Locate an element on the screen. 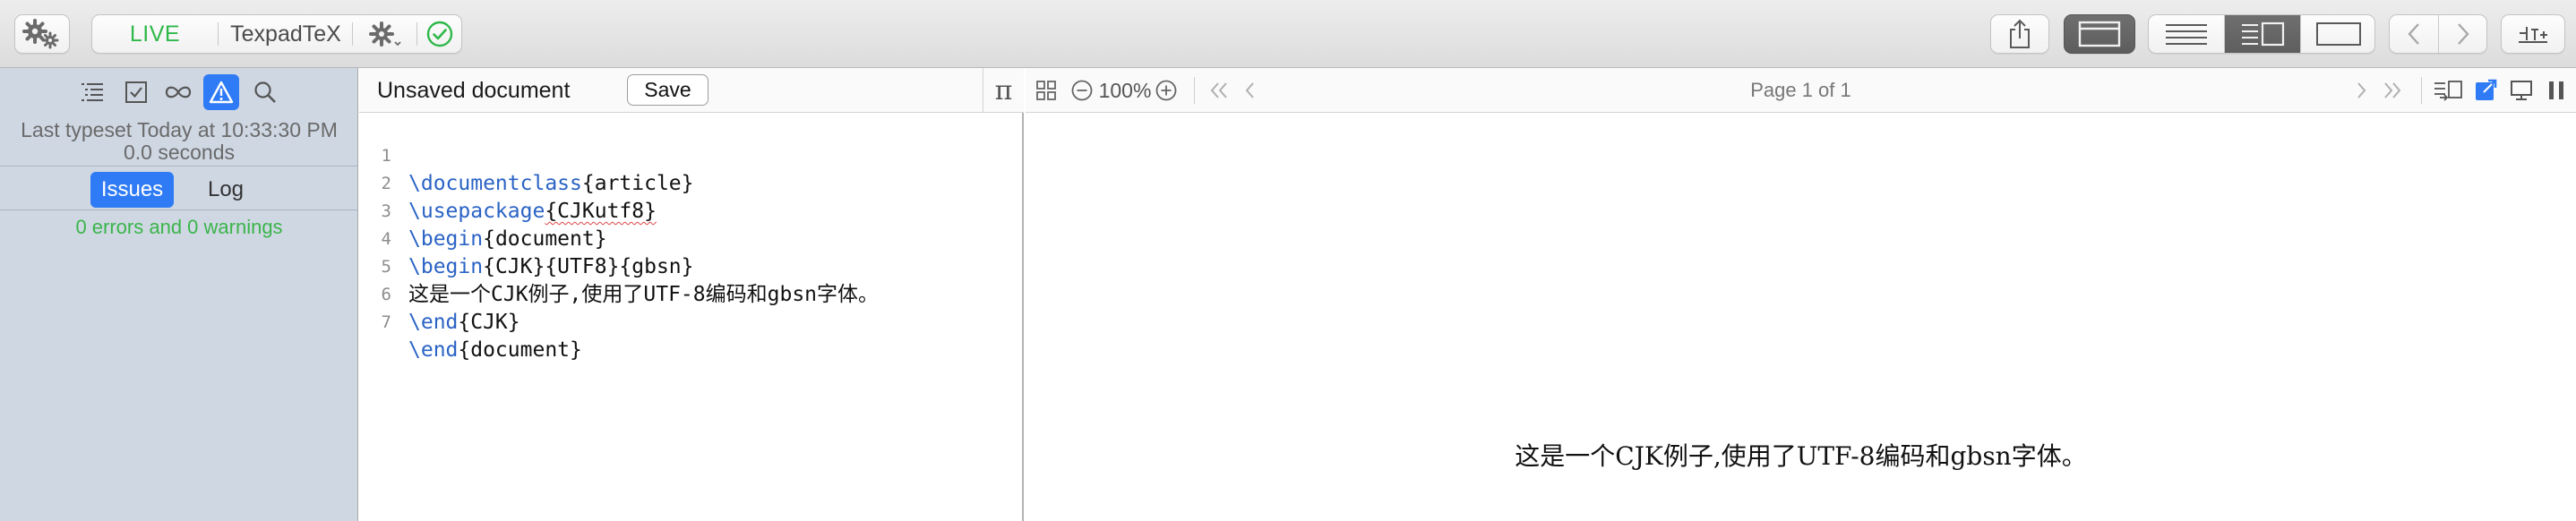 The width and height of the screenshot is (2576, 521). layout-preview-button is located at coordinates (2337, 34).